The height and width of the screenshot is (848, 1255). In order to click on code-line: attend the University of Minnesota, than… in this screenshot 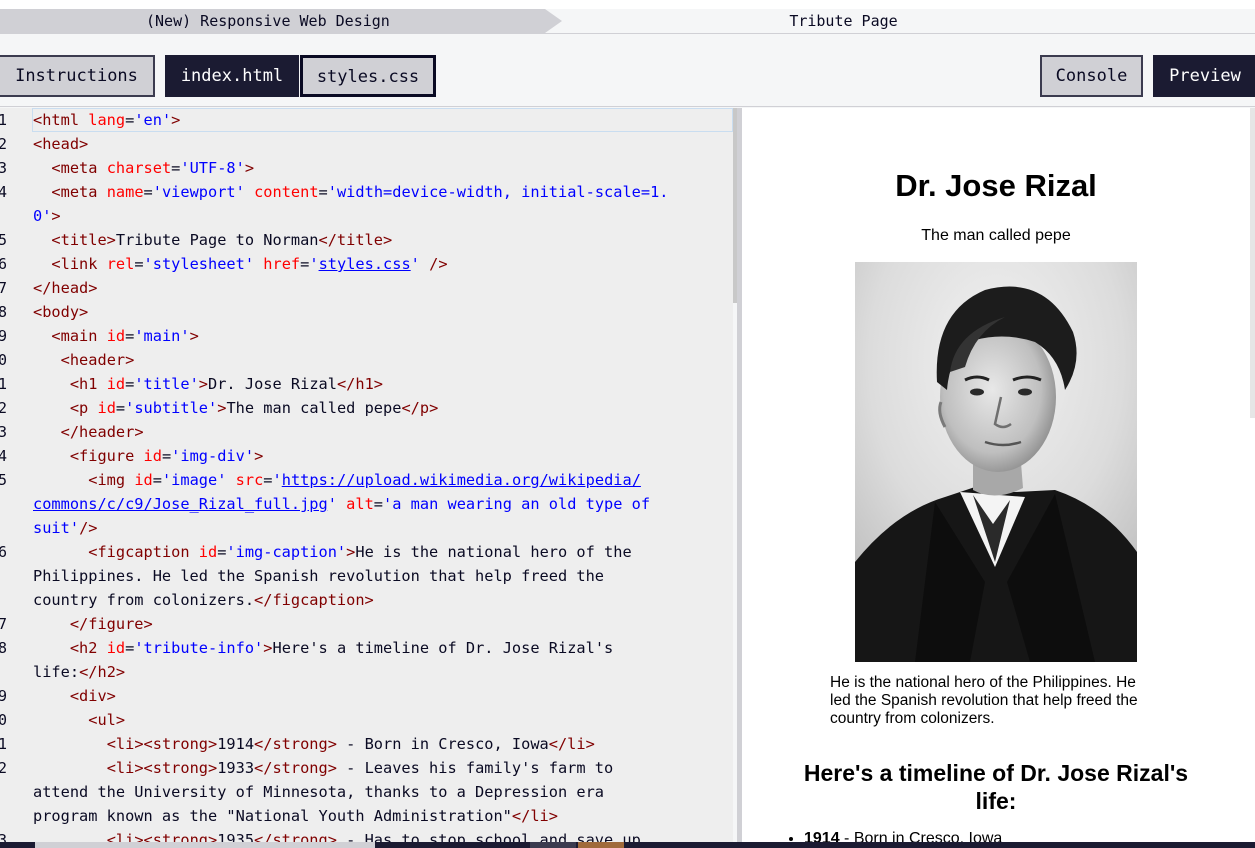, I will do `click(318, 792)`.